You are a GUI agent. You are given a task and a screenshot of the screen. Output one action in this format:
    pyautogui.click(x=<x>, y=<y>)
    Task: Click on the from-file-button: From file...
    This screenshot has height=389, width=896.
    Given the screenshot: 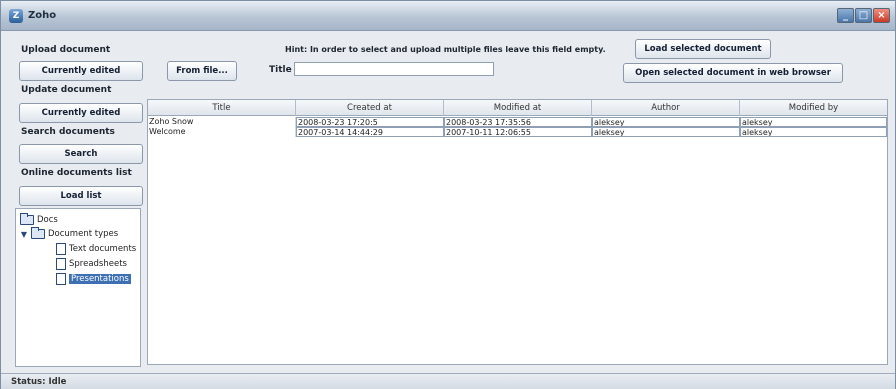 What is the action you would take?
    pyautogui.click(x=202, y=71)
    